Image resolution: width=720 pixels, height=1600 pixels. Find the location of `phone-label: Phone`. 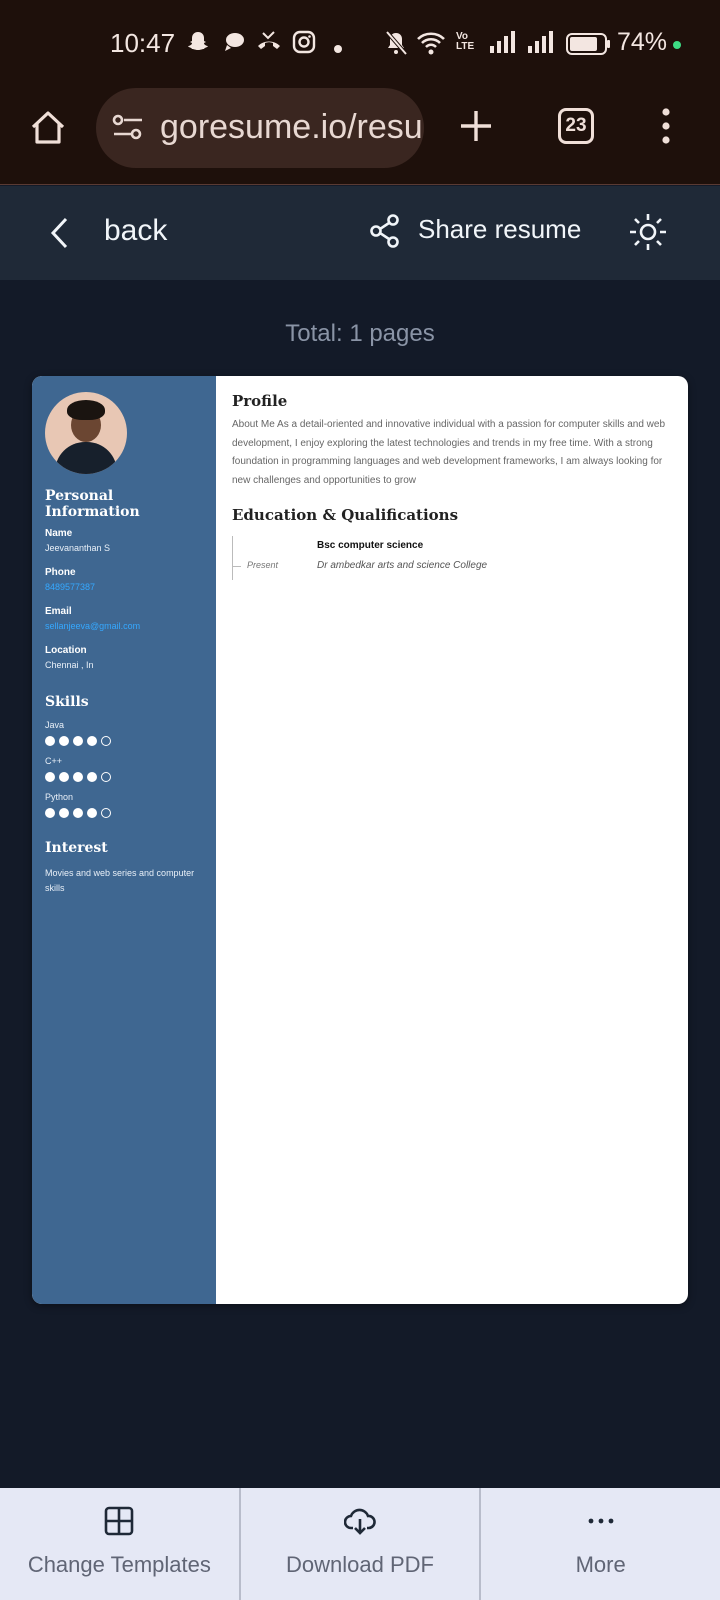

phone-label: Phone is located at coordinates (60, 572).